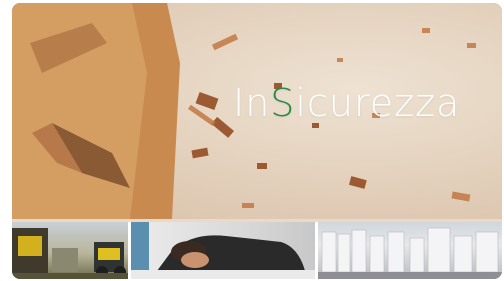  Describe the element at coordinates (283, 103) in the screenshot. I see `brand-accent-letter: S` at that location.